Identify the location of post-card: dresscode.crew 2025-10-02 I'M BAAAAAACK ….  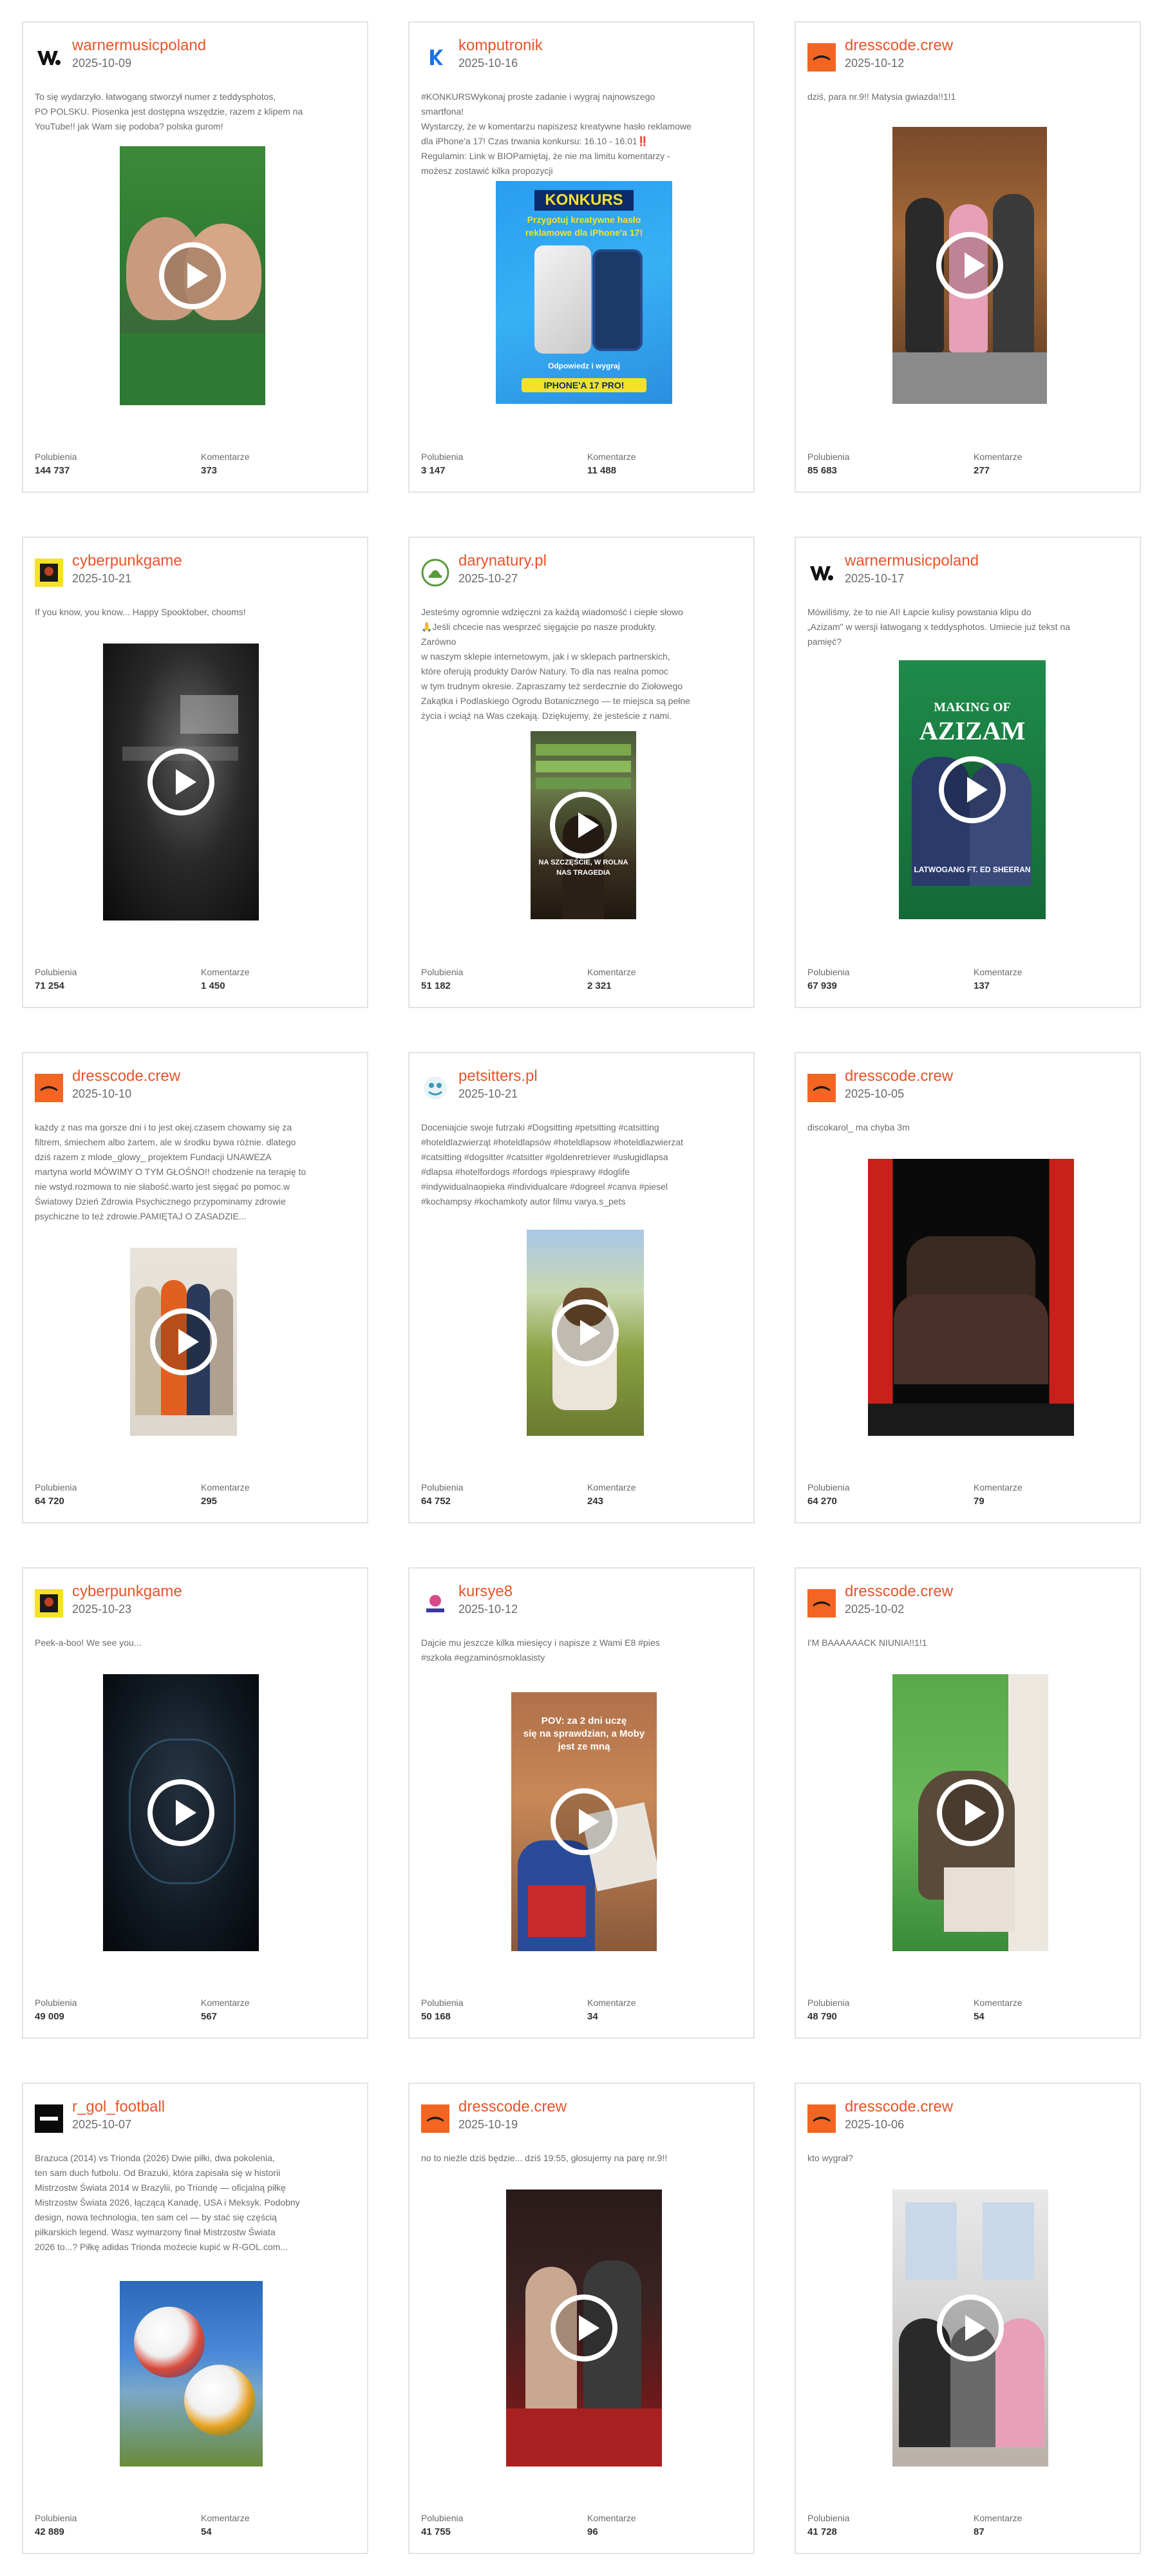
(968, 1803).